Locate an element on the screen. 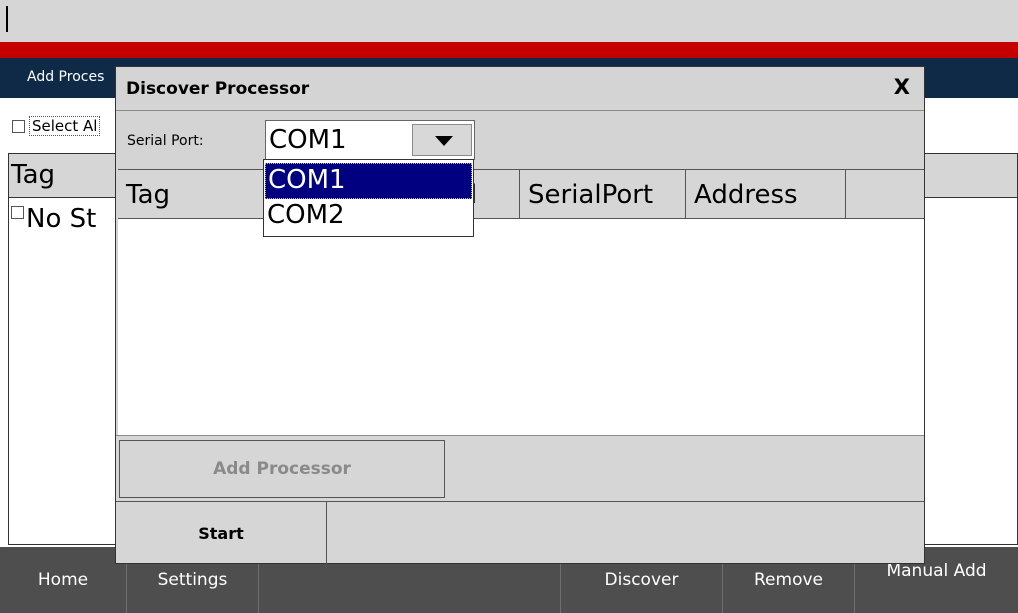 Image resolution: width=1018 pixels, height=613 pixels. select-all-label: Select Al is located at coordinates (65, 126).